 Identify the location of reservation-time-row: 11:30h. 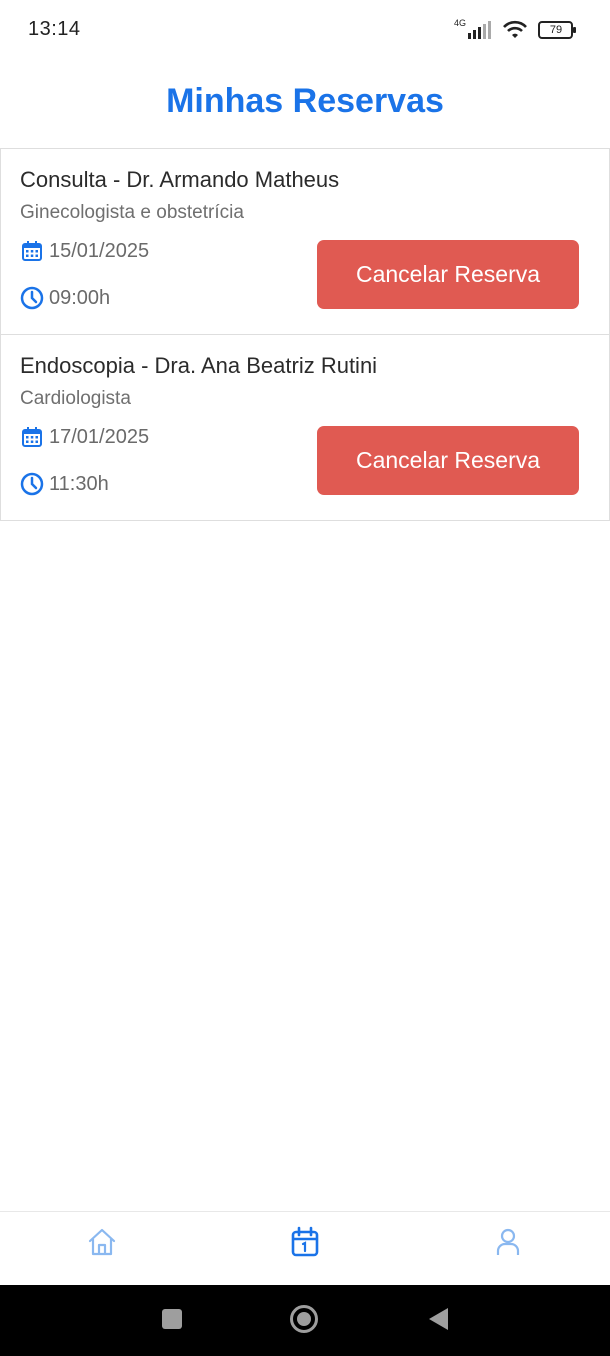
(64, 484).